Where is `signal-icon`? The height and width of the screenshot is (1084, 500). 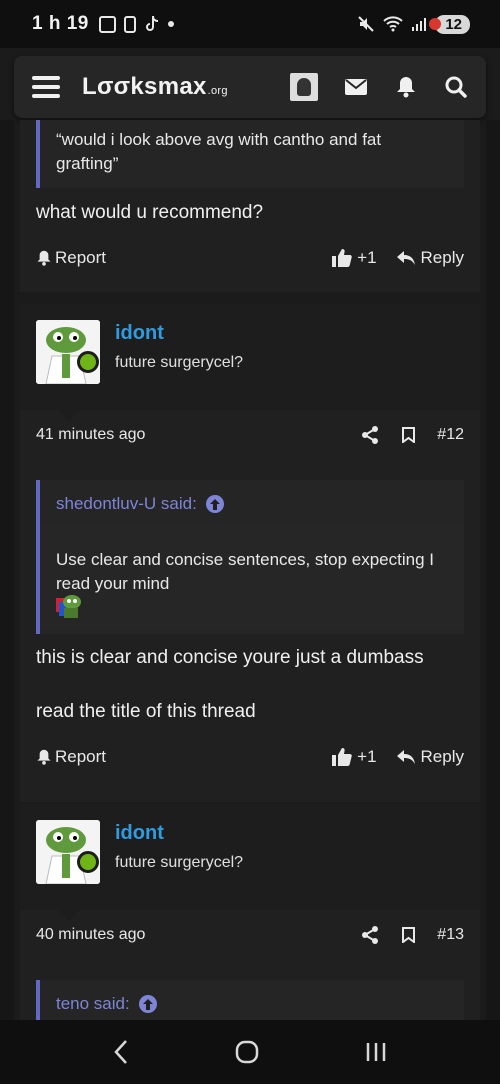 signal-icon is located at coordinates (419, 24).